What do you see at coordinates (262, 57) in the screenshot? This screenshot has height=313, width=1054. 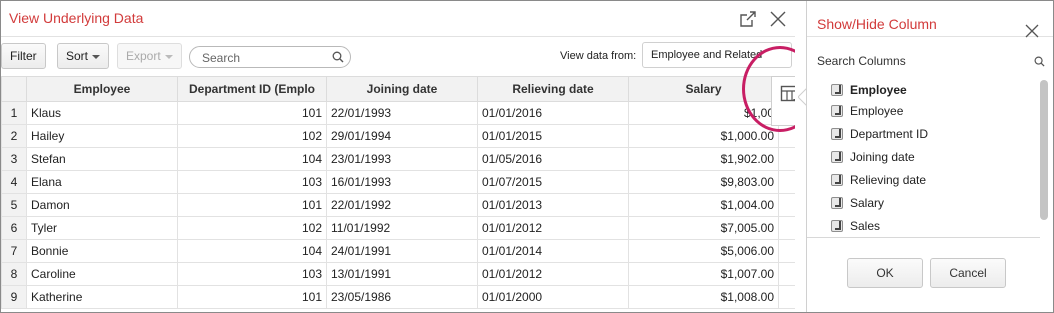 I see `search-input` at bounding box center [262, 57].